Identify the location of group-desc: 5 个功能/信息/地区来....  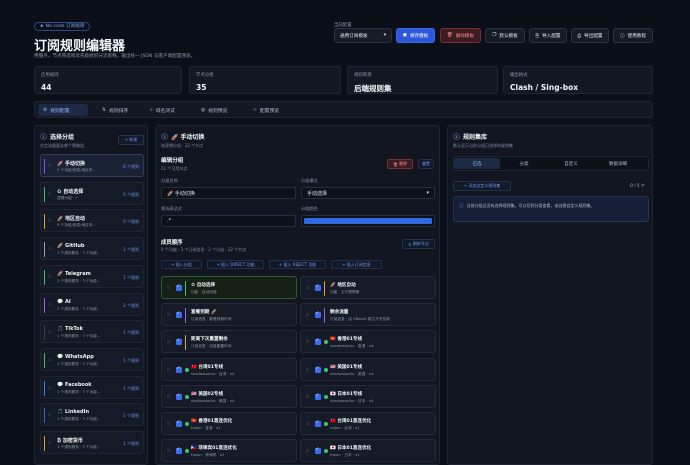
(77, 170).